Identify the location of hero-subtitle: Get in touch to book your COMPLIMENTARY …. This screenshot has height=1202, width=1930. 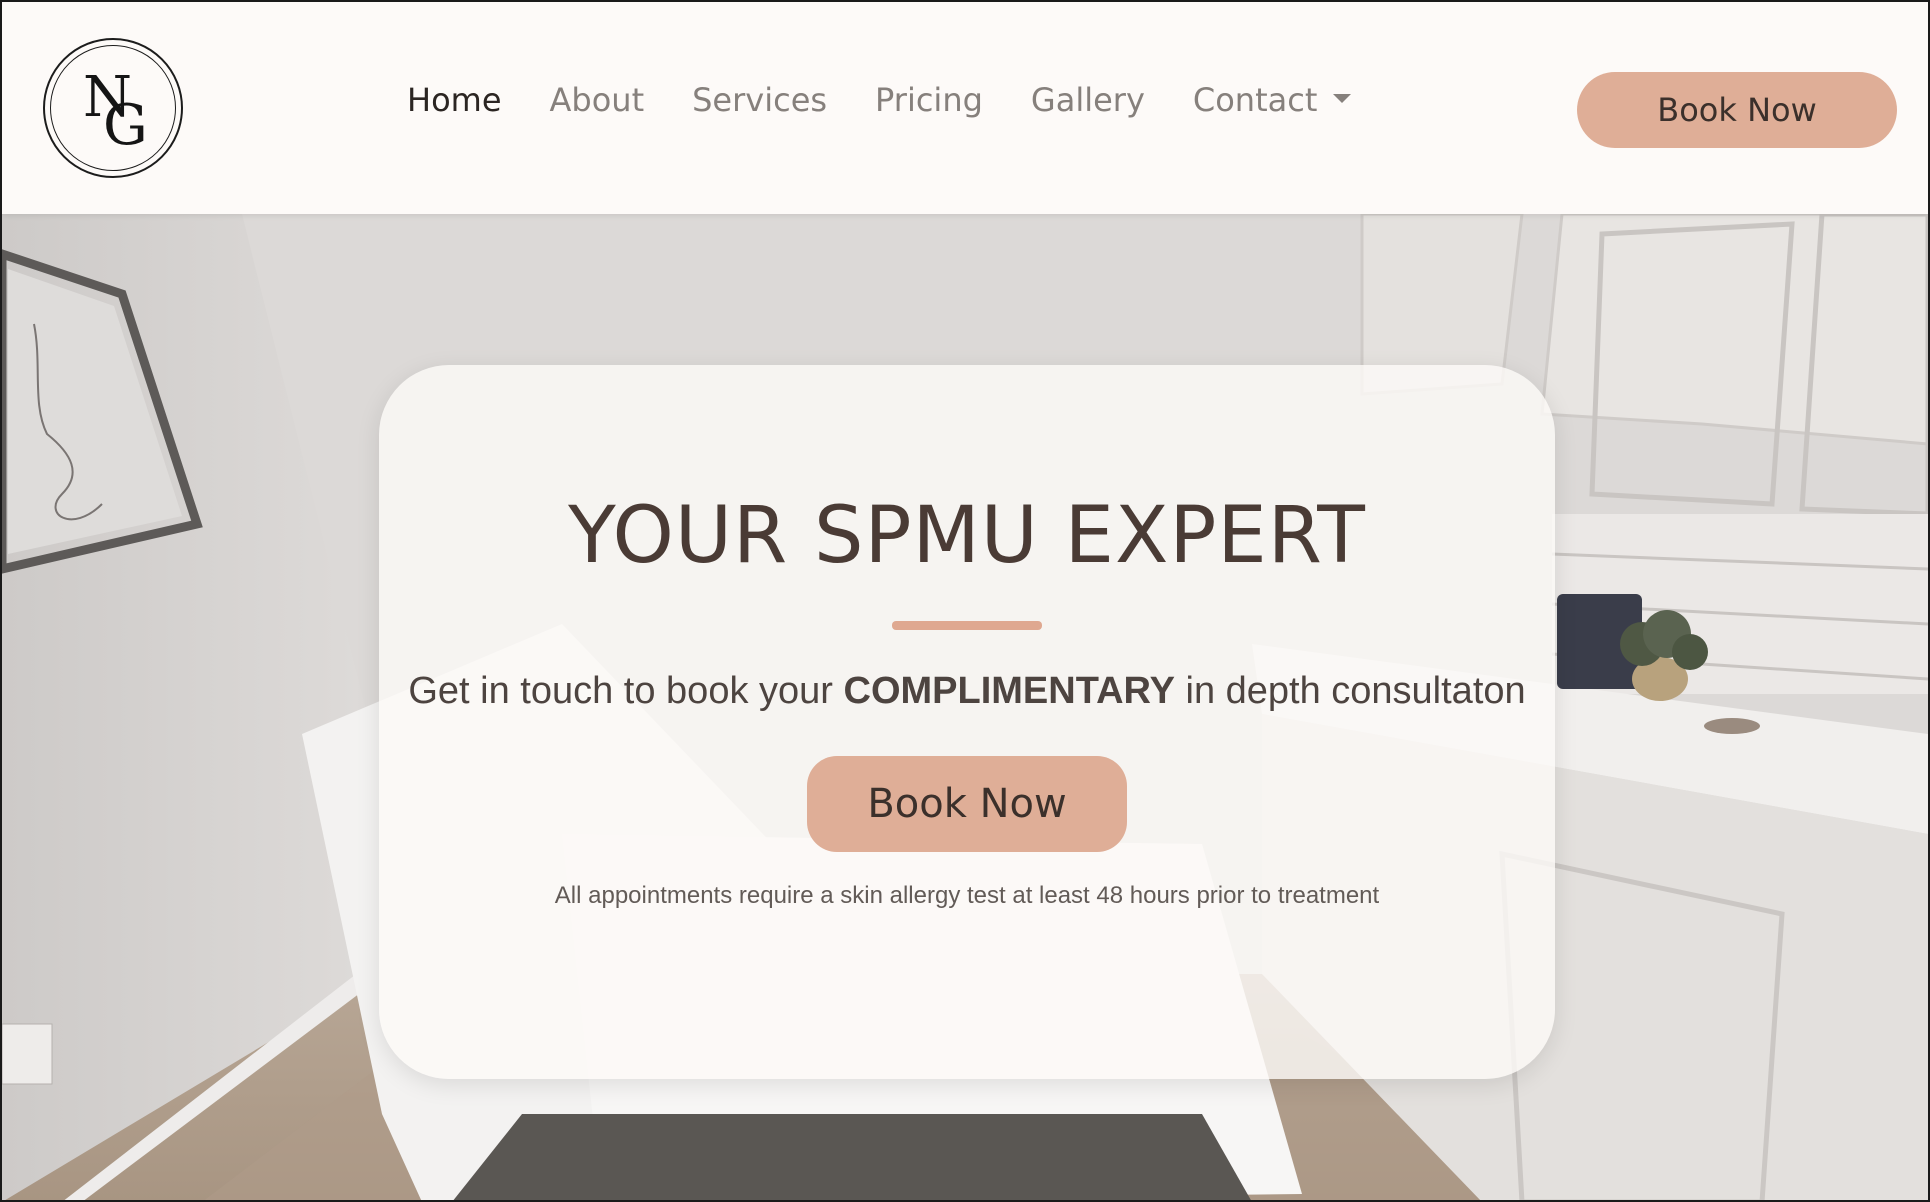
(967, 692).